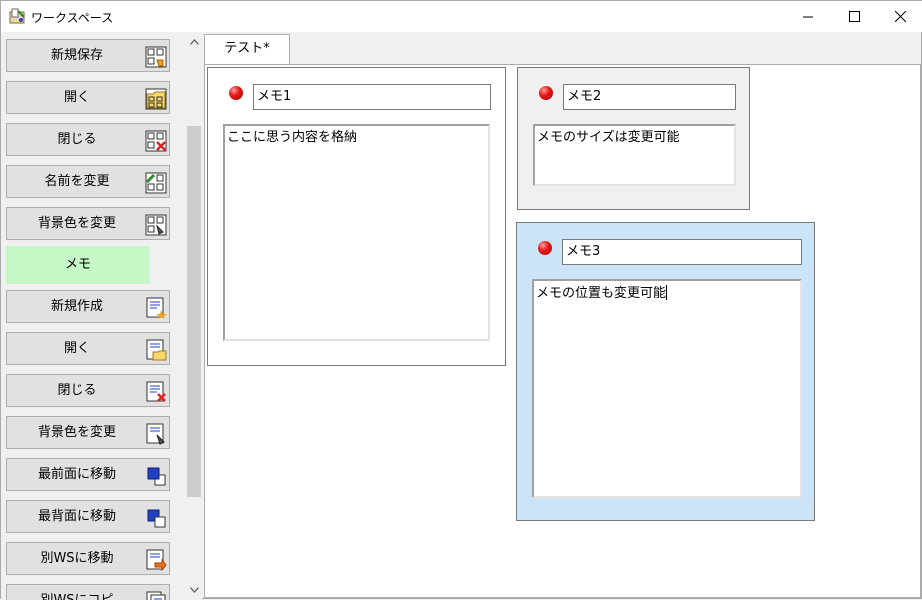 The width and height of the screenshot is (922, 600). Describe the element at coordinates (372, 97) in the screenshot. I see `memo-title-input: メモ1` at that location.